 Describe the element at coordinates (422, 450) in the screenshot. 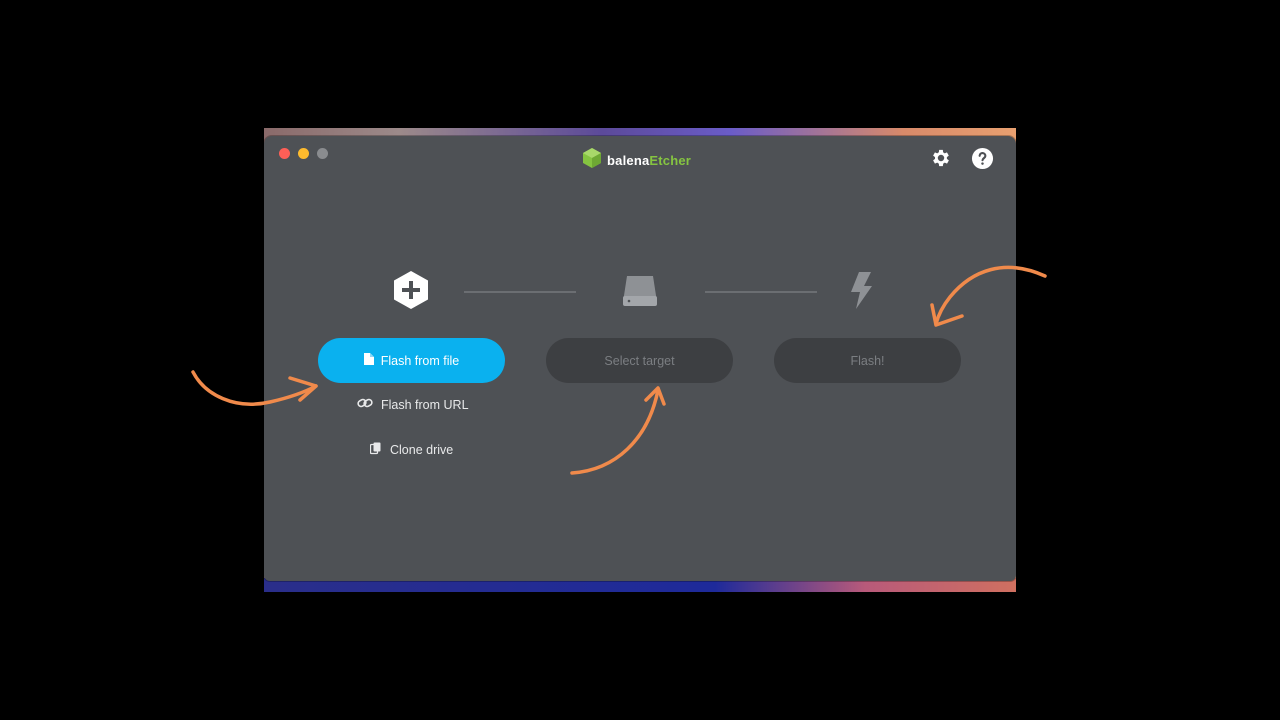

I see `clone-drive-label: Clone drive` at that location.